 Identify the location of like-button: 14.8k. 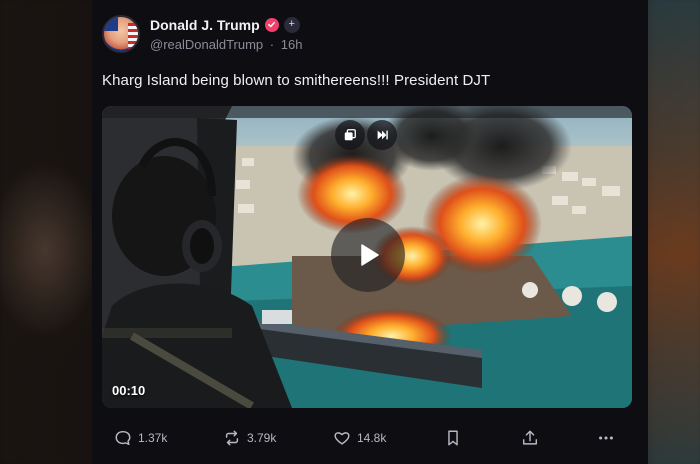
(359, 438).